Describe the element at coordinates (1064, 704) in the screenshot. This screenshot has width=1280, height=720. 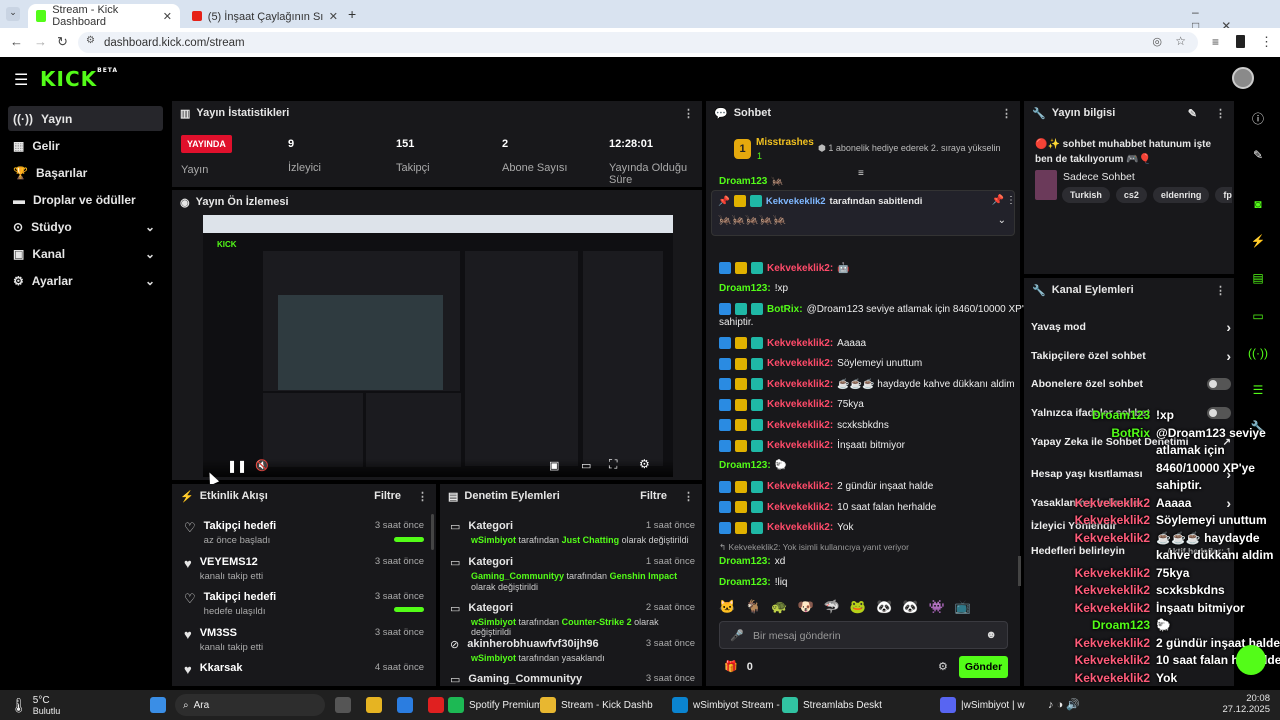
I see `tray-icons: ♪ ◑ 🔊` at that location.